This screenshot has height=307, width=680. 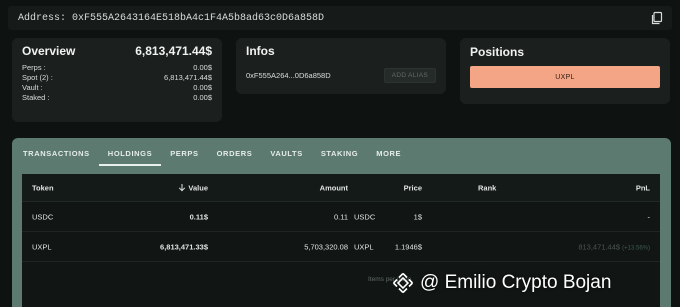 I want to click on watermark: @ Emilio Crypto Bojan, so click(x=501, y=283).